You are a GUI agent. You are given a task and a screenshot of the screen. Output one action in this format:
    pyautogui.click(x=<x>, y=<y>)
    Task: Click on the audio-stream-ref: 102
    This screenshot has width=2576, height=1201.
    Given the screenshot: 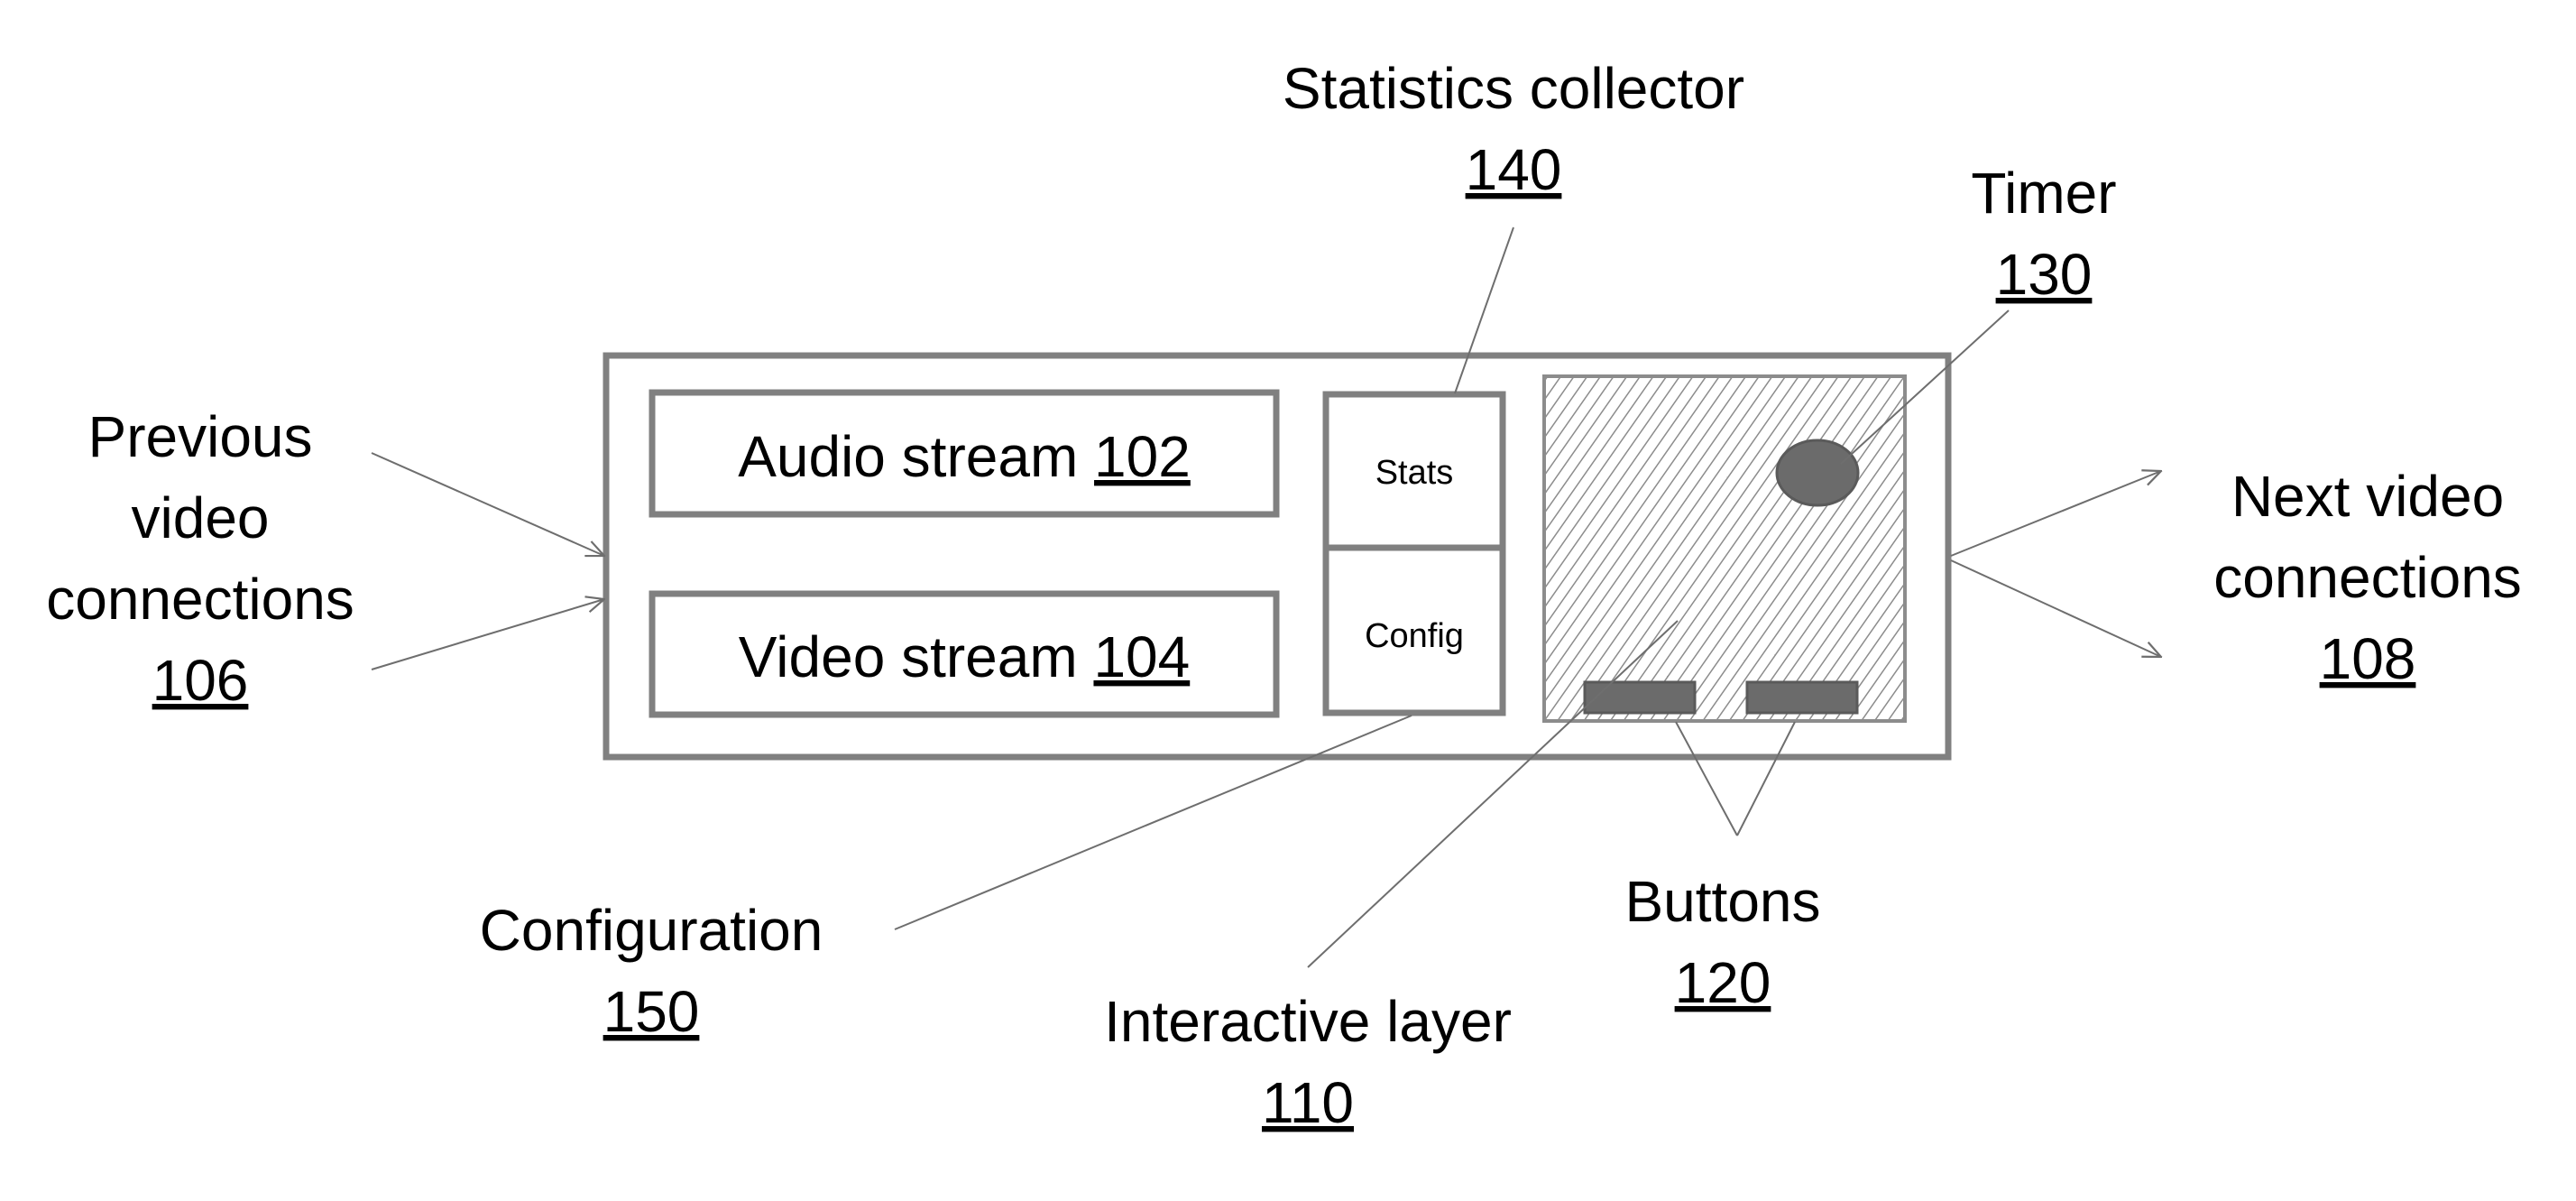 What is the action you would take?
    pyautogui.click(x=1142, y=456)
    